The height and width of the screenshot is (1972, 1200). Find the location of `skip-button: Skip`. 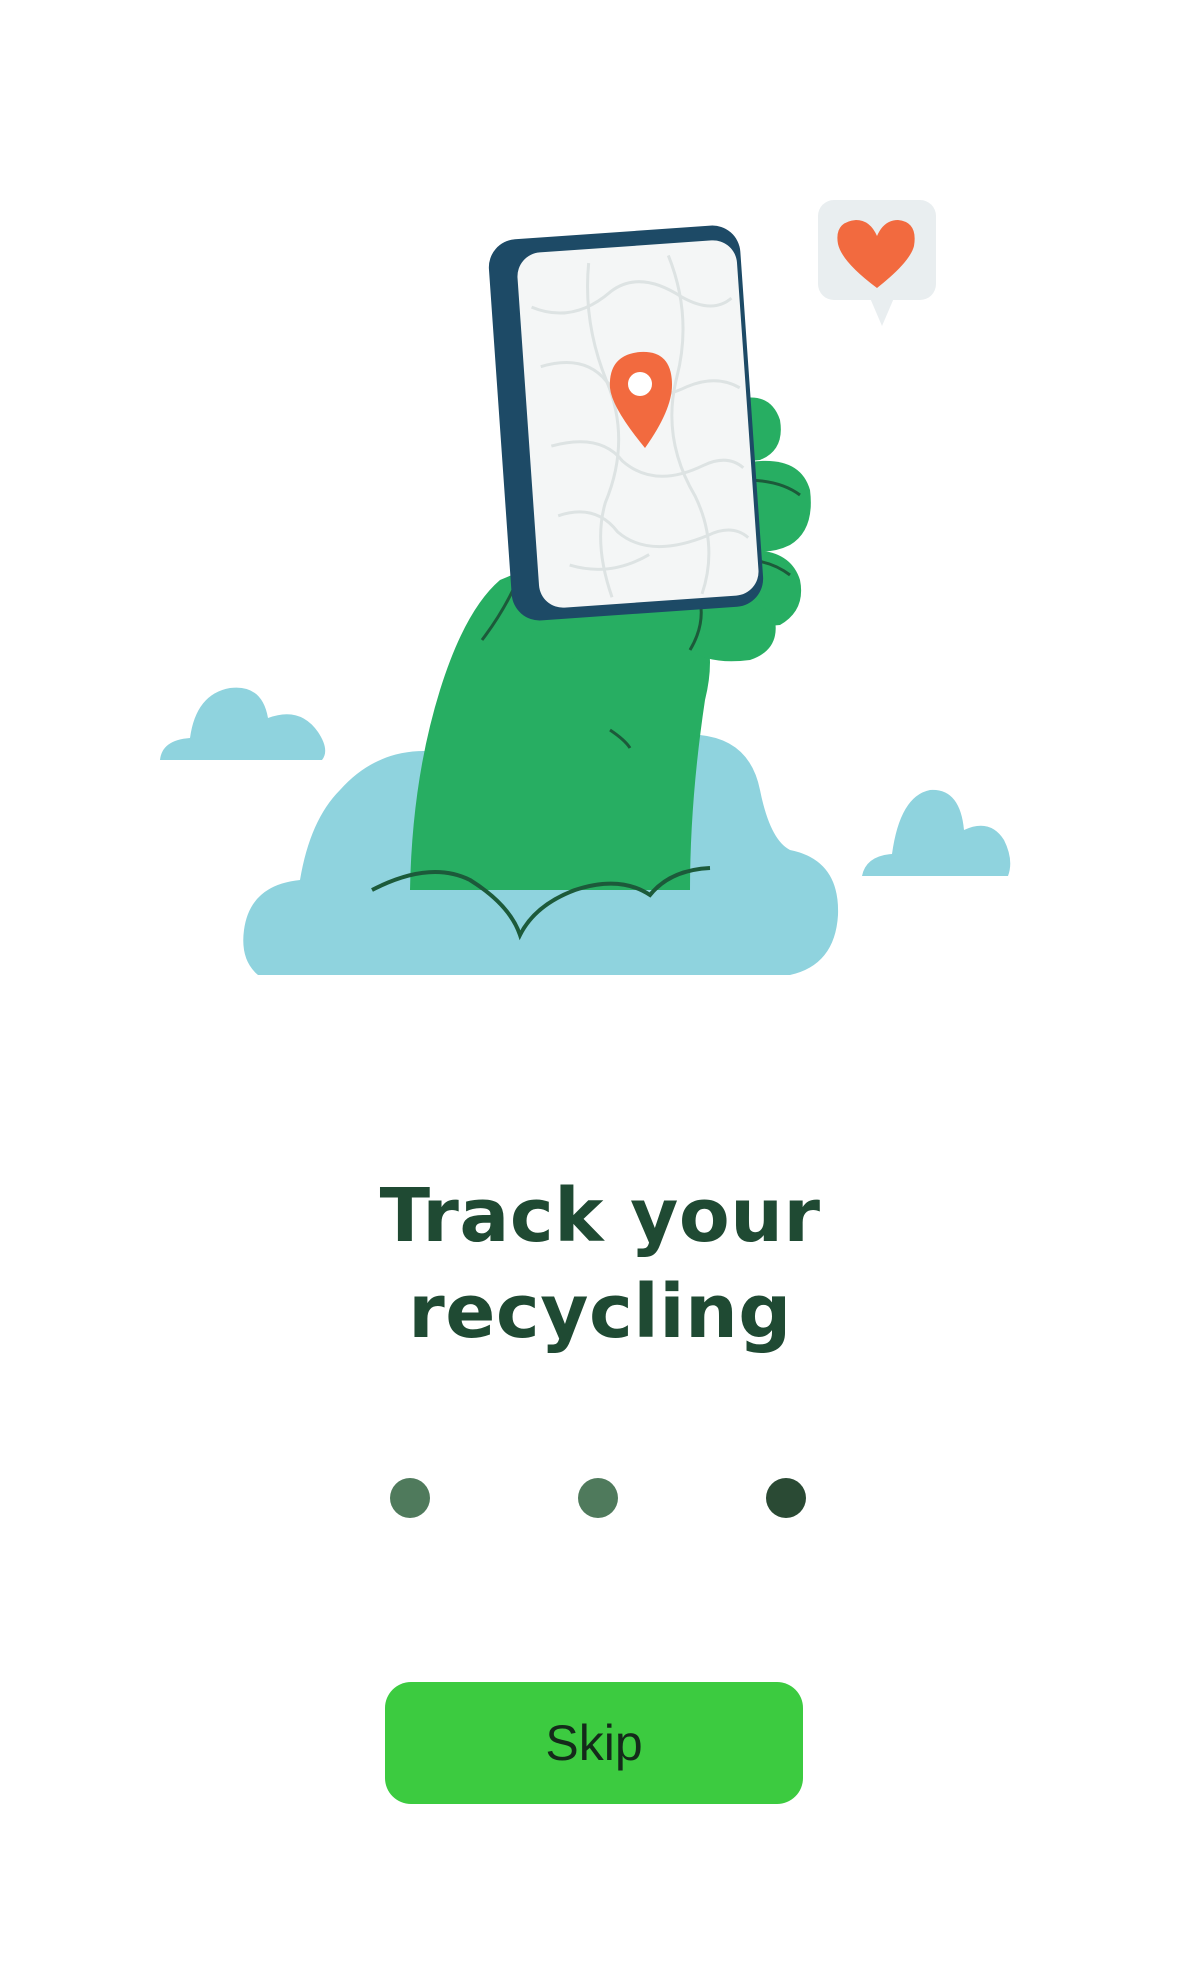

skip-button: Skip is located at coordinates (594, 1743).